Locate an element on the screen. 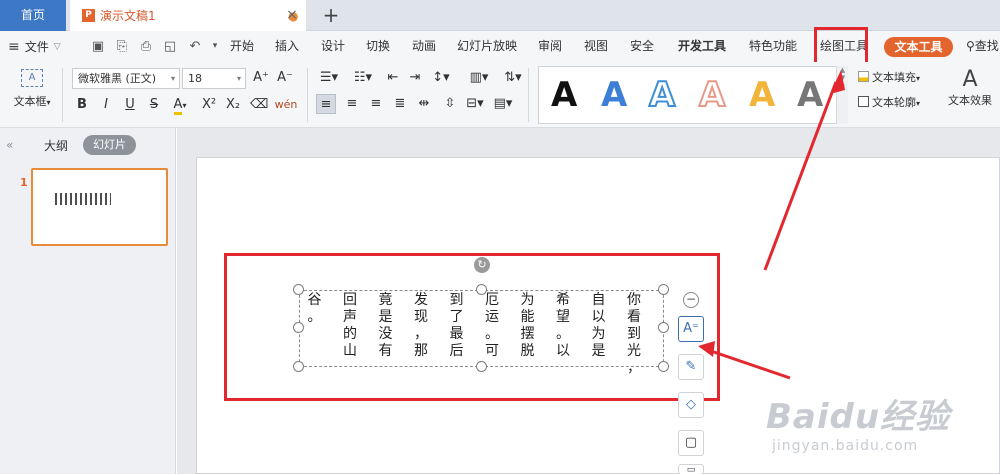 The image size is (1000, 475). baidu-watermark: Baidu经验 jingyan.baidu.com is located at coordinates (881, 424).